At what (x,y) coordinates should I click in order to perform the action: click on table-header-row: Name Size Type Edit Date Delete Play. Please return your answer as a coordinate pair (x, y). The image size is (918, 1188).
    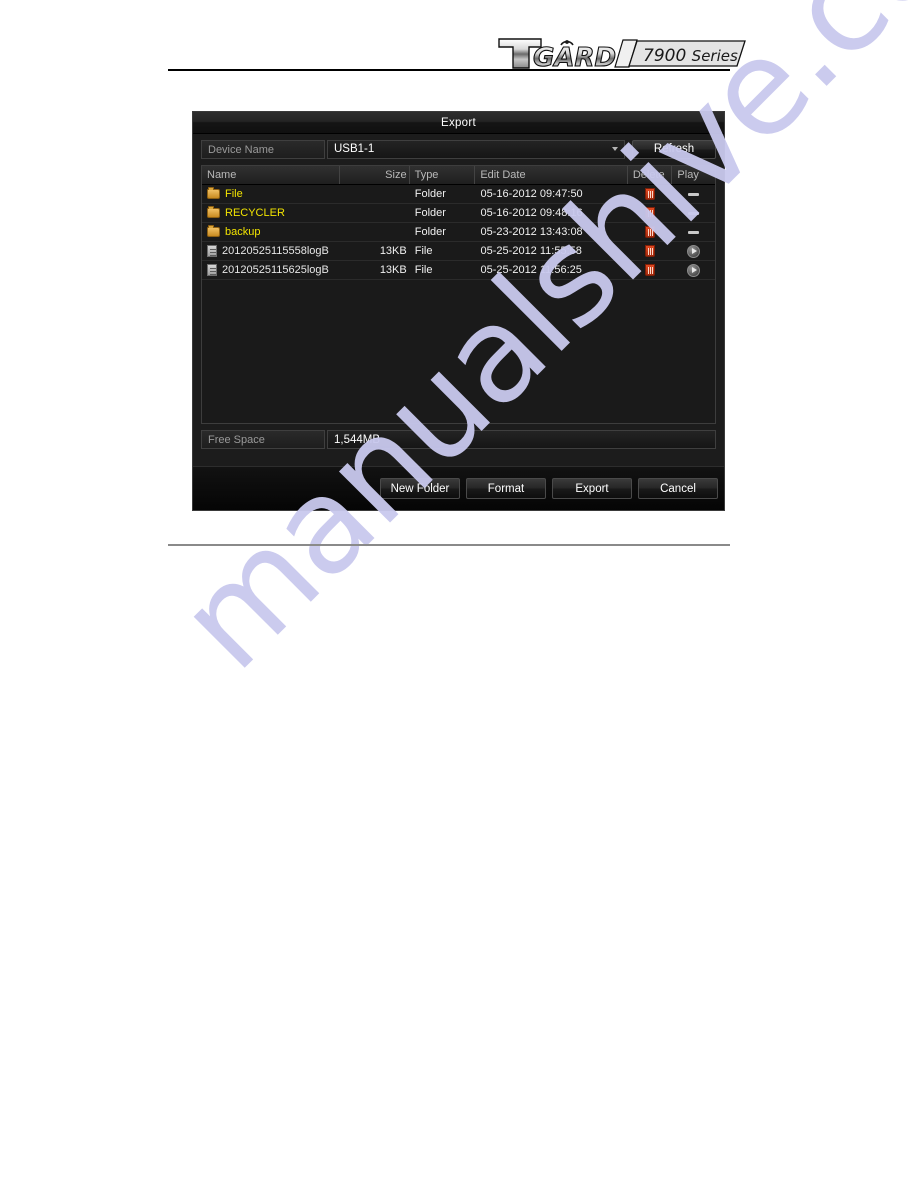
    Looking at the image, I should click on (458, 175).